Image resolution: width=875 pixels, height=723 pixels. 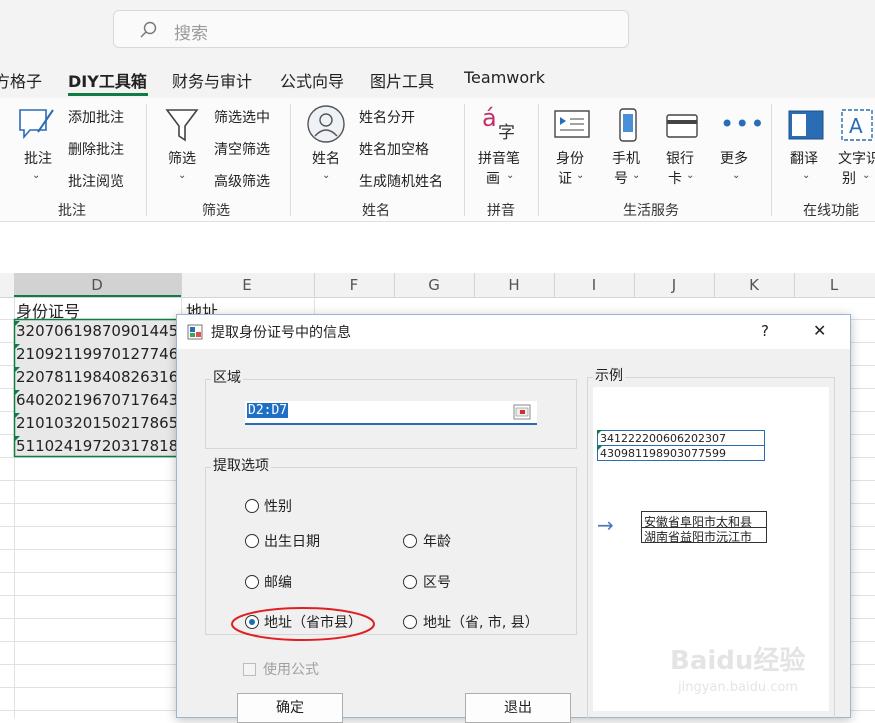 I want to click on browse-comment-item: 批注阅览, so click(x=96, y=181).